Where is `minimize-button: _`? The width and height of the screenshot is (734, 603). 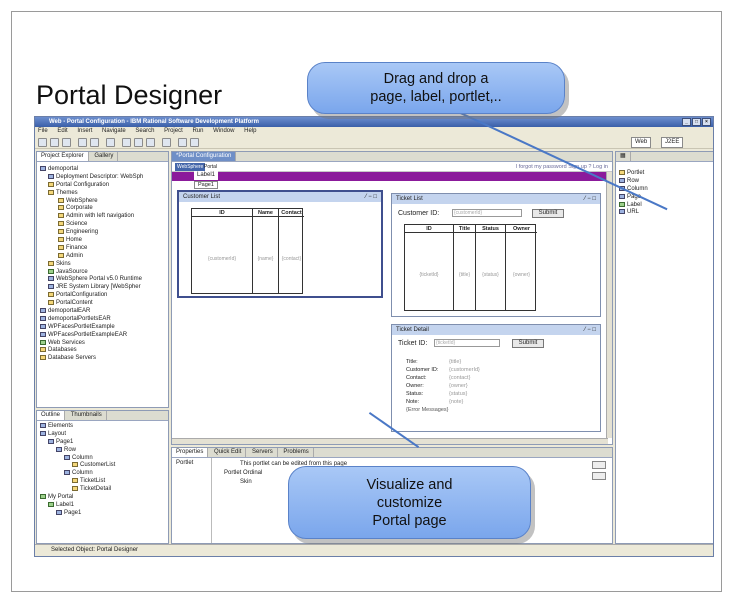 minimize-button: _ is located at coordinates (686, 122).